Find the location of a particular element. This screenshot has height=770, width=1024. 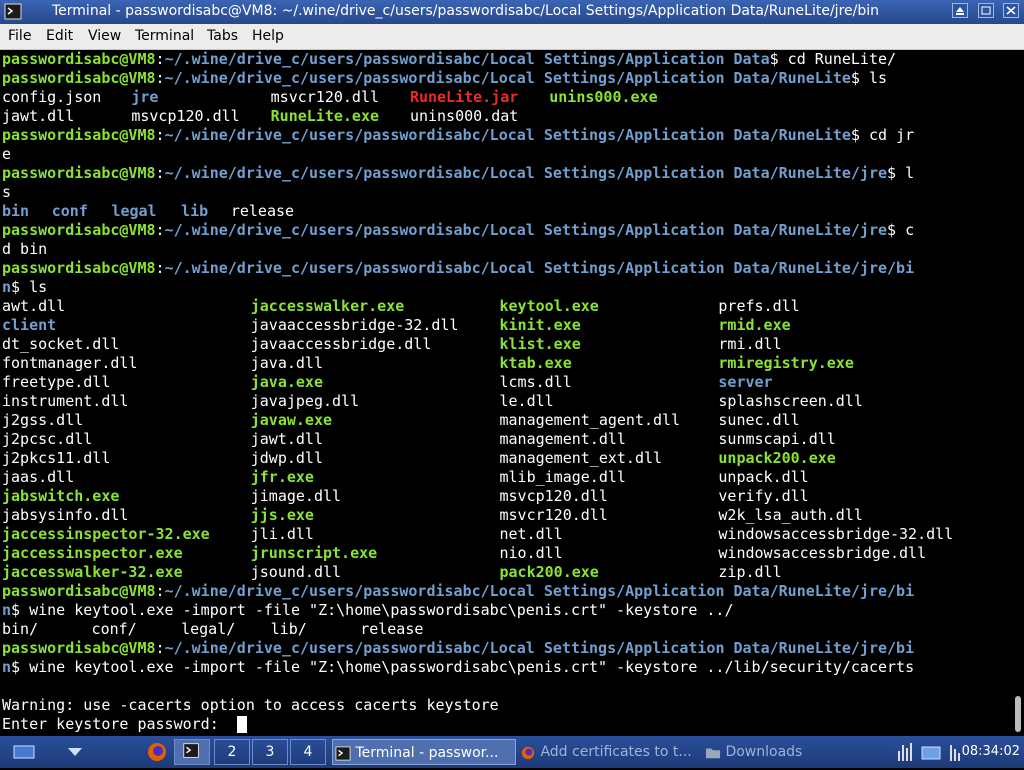

terminal-text: $ cd RuneLite/ is located at coordinates (833, 59).